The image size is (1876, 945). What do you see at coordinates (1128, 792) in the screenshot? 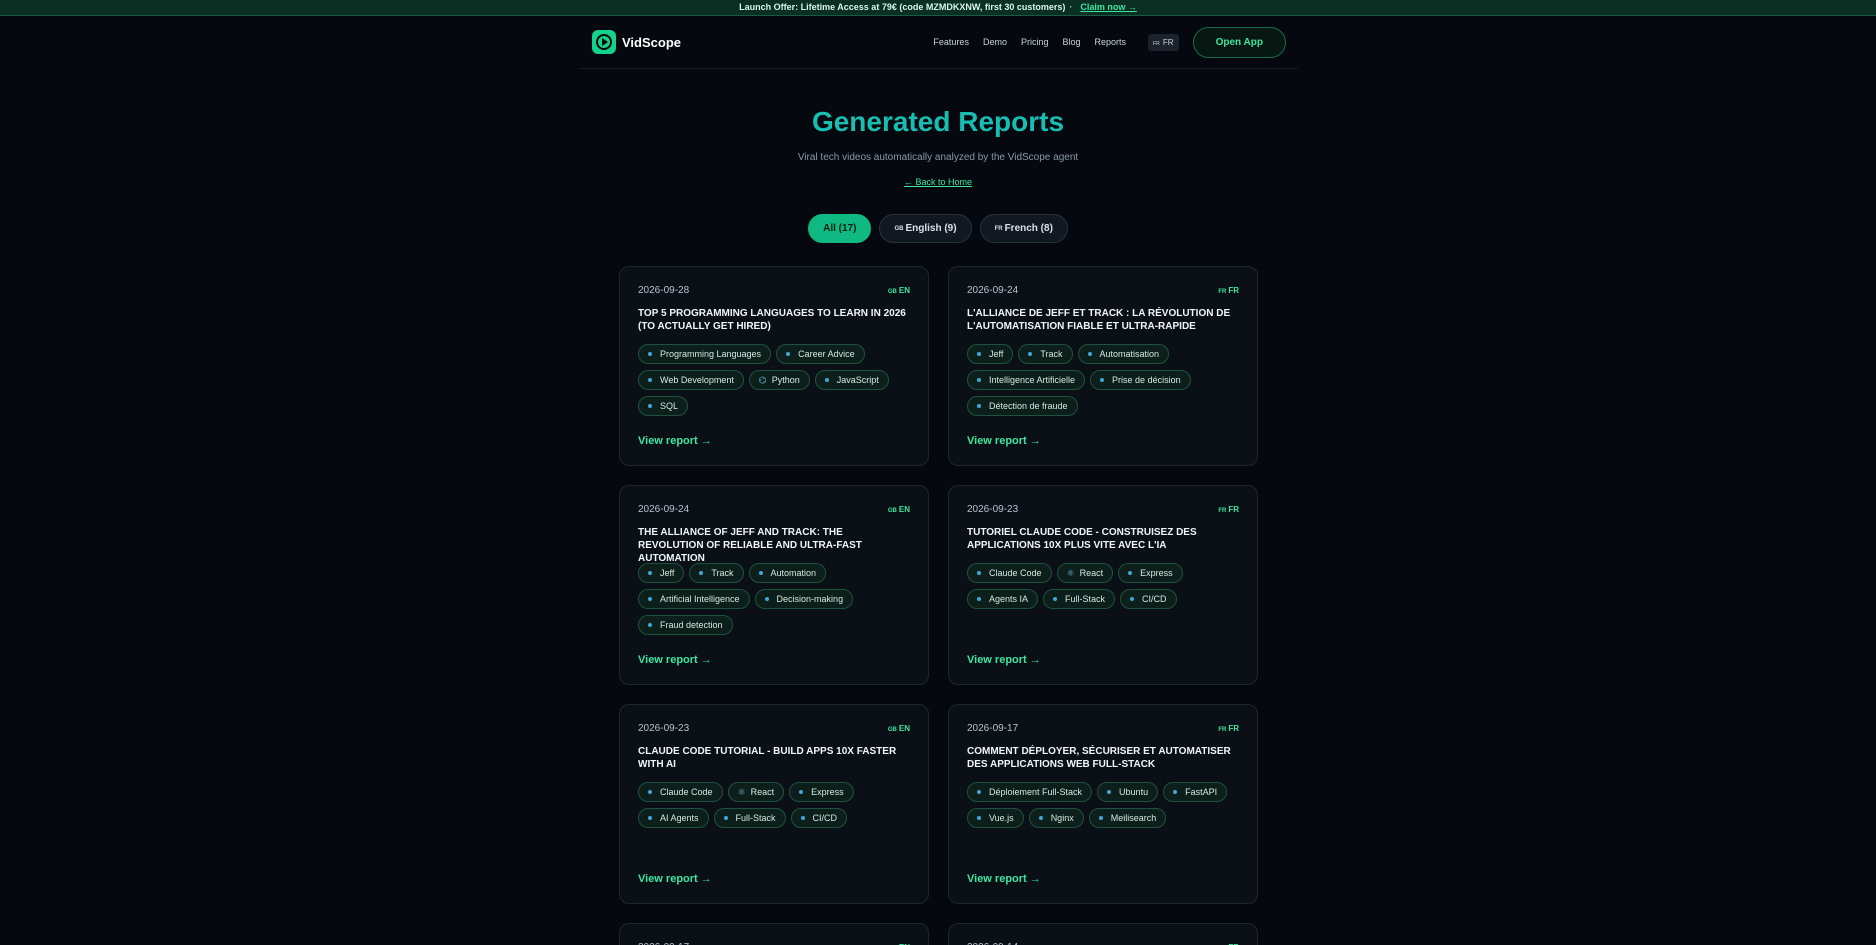
I see `tag-chip: Ubuntu` at bounding box center [1128, 792].